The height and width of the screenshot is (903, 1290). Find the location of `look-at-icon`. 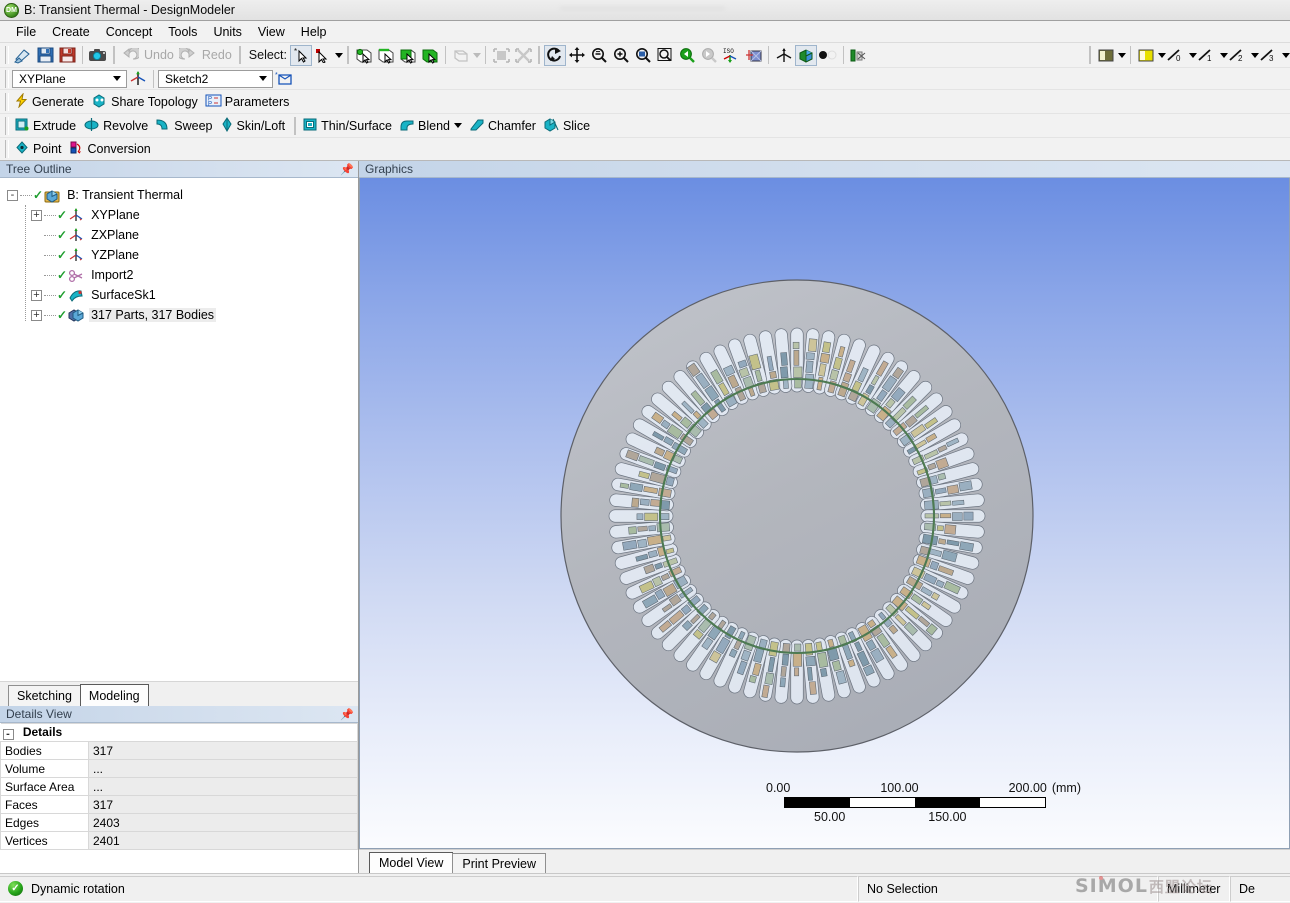

look-at-icon is located at coordinates (753, 55).